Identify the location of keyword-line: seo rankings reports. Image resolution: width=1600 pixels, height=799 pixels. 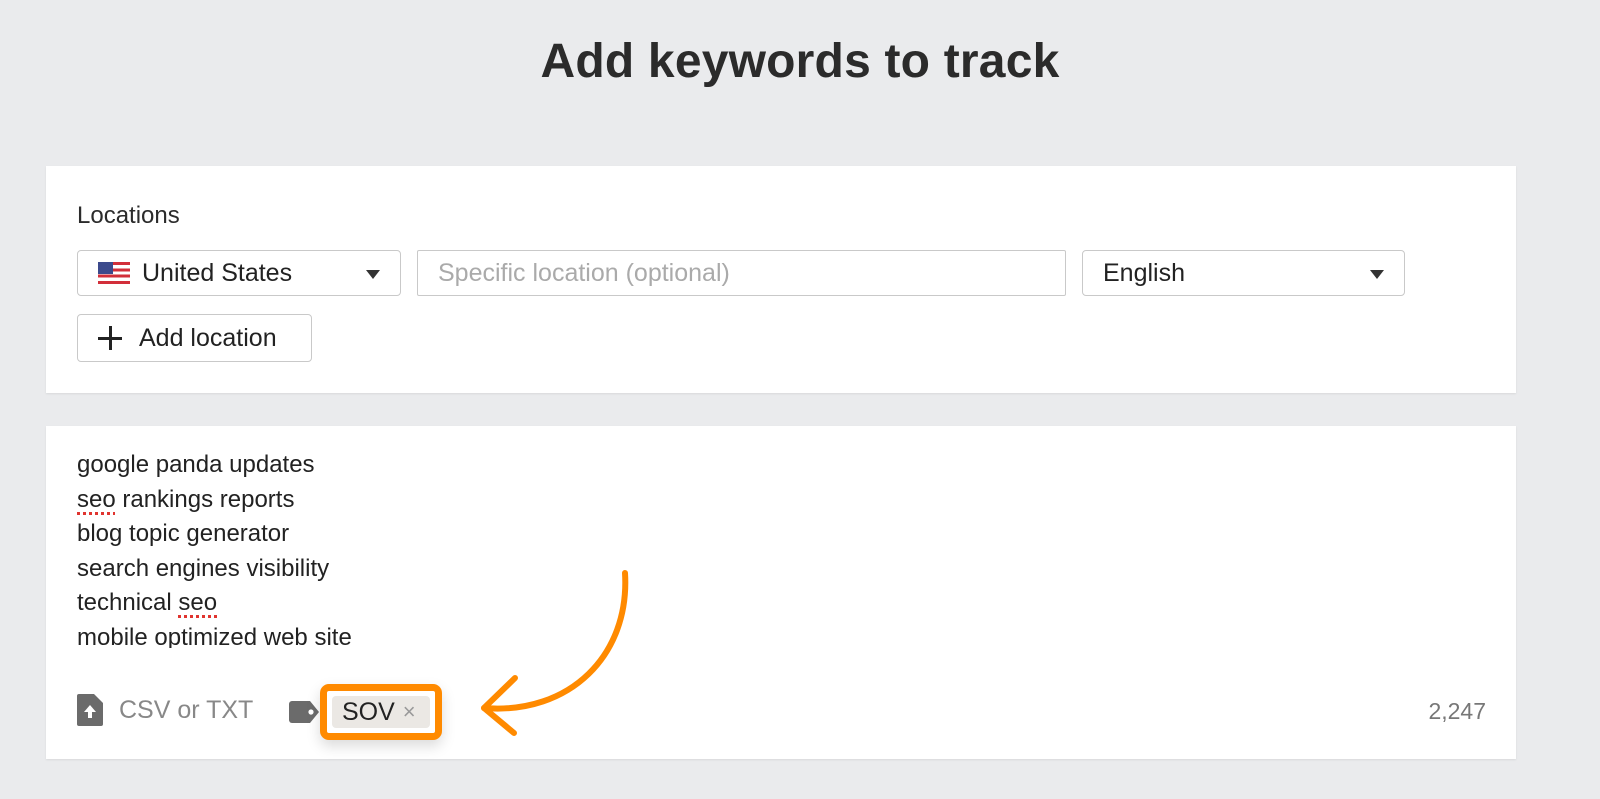
(214, 500).